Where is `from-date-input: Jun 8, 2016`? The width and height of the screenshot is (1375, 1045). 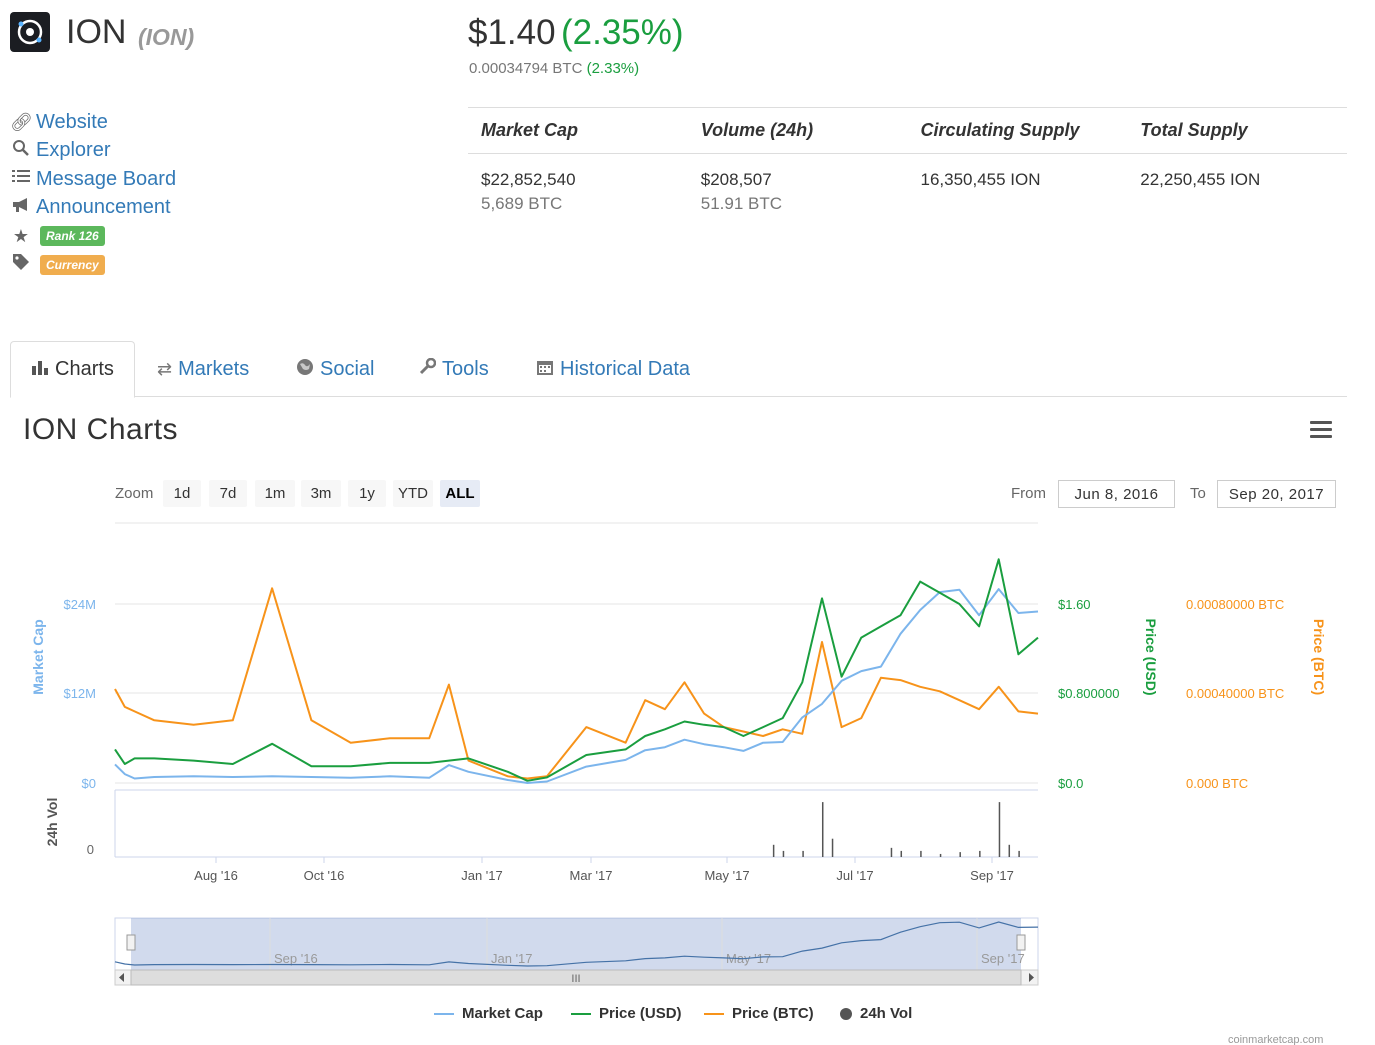 from-date-input: Jun 8, 2016 is located at coordinates (1116, 494).